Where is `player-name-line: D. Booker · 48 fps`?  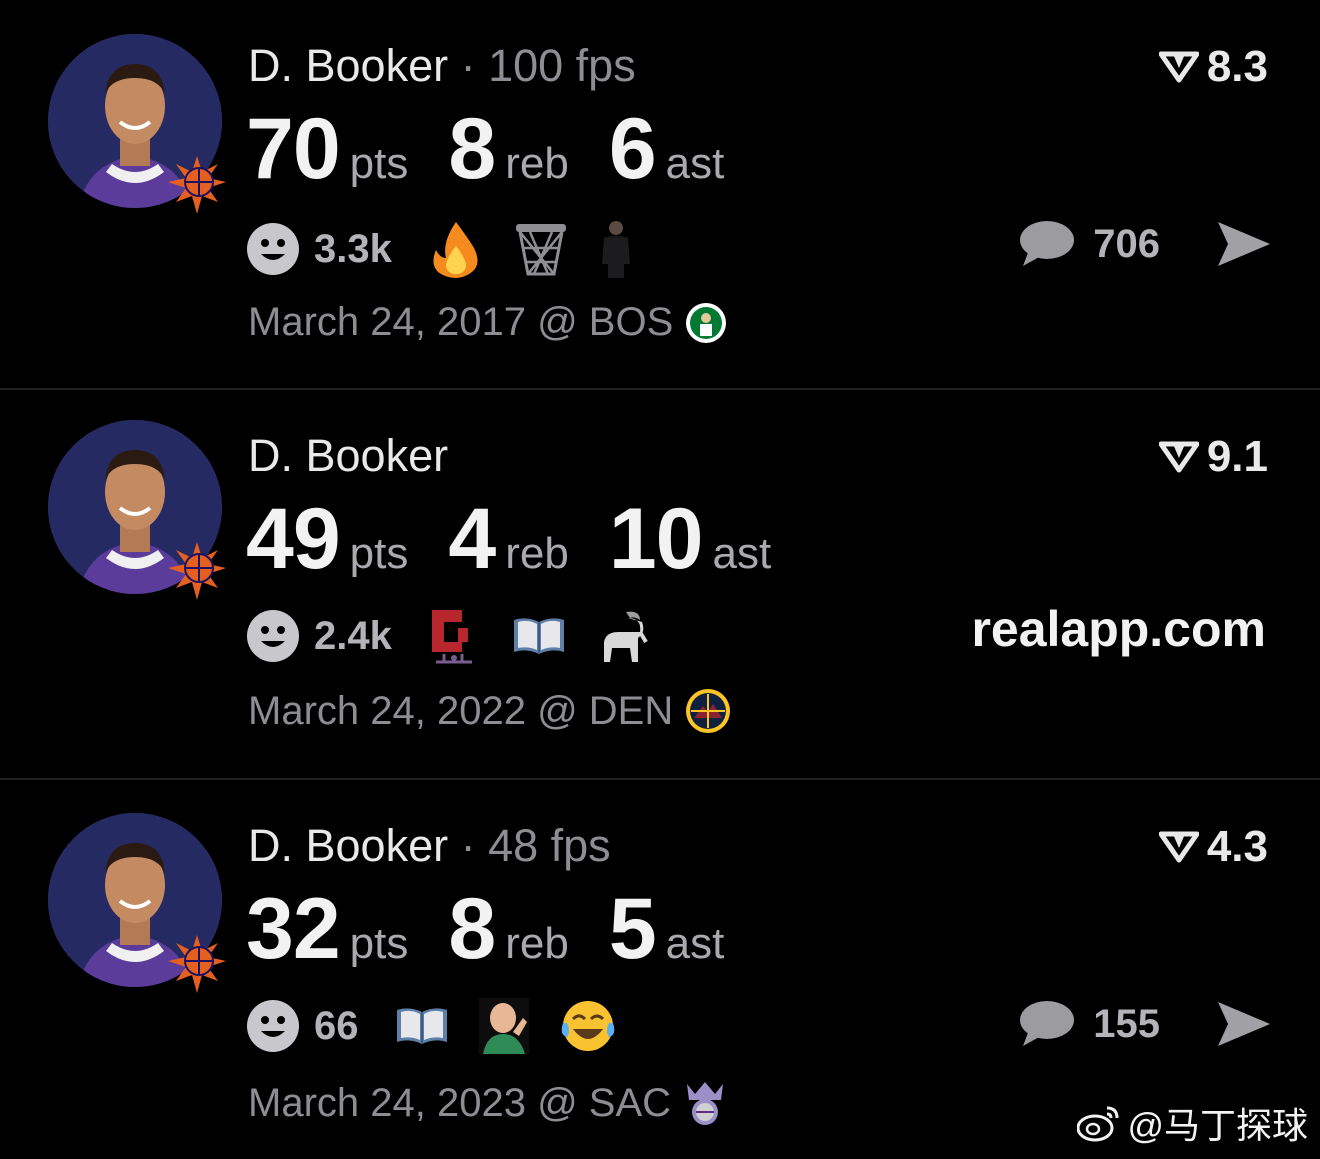 player-name-line: D. Booker · 48 fps is located at coordinates (429, 846).